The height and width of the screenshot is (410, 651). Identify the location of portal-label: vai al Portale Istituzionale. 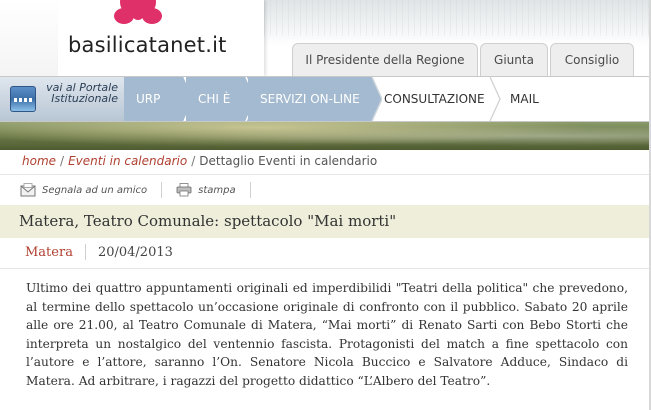
(82, 93).